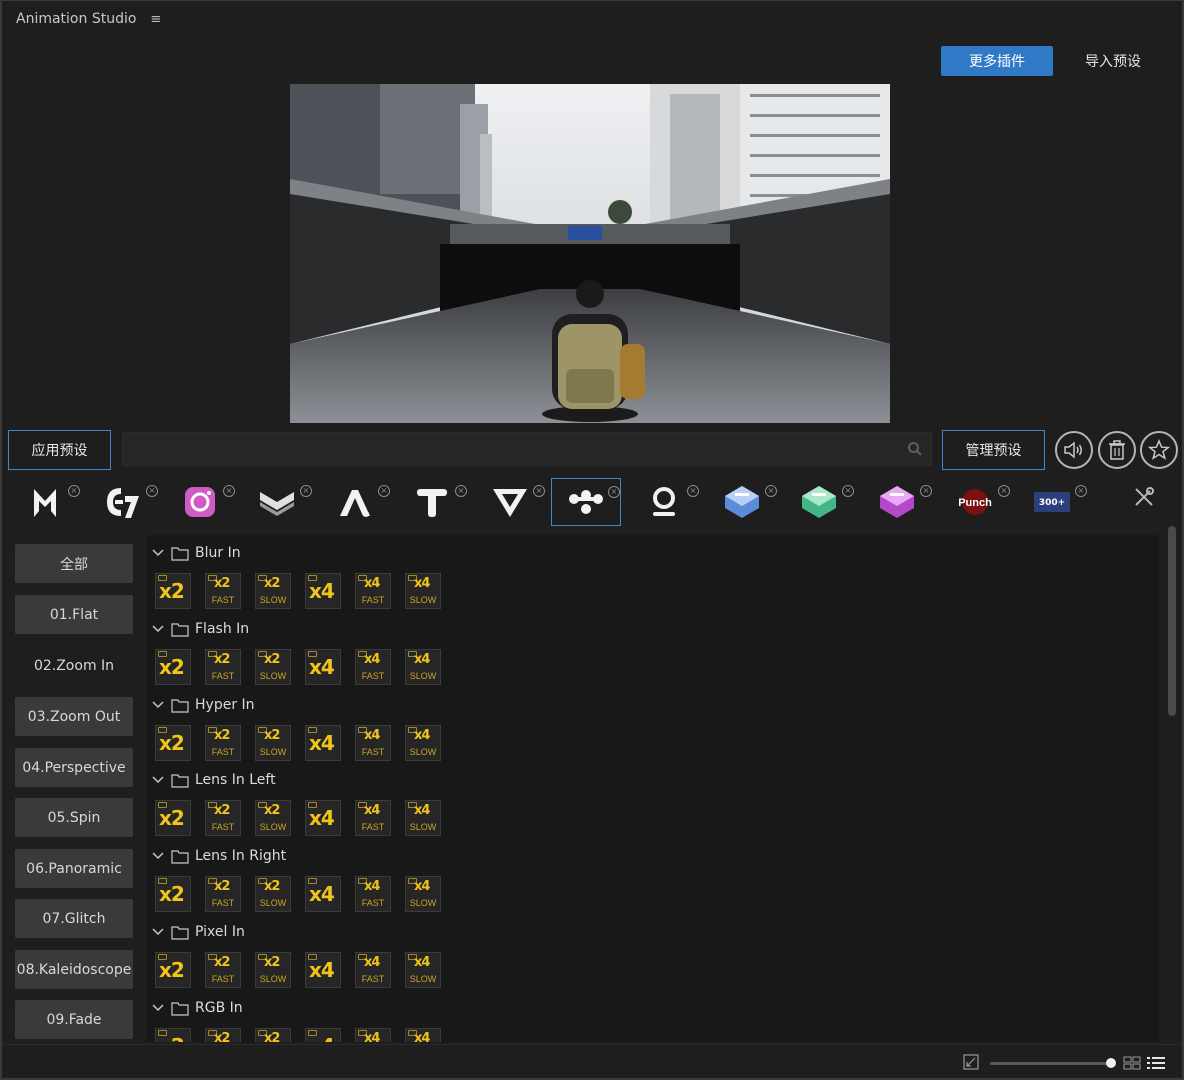 The height and width of the screenshot is (1080, 1184). Describe the element at coordinates (203, 705) in the screenshot. I see `preset-group-header: Hyper In` at that location.